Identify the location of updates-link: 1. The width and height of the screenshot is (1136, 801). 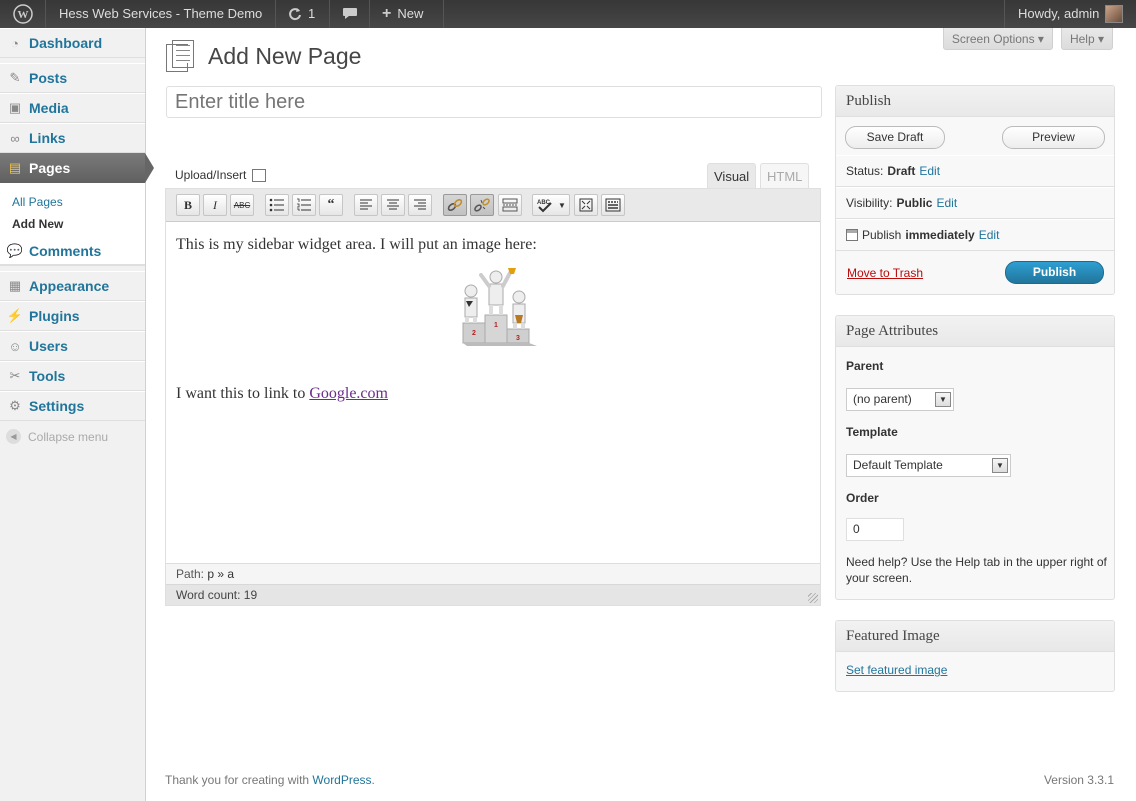
(303, 14).